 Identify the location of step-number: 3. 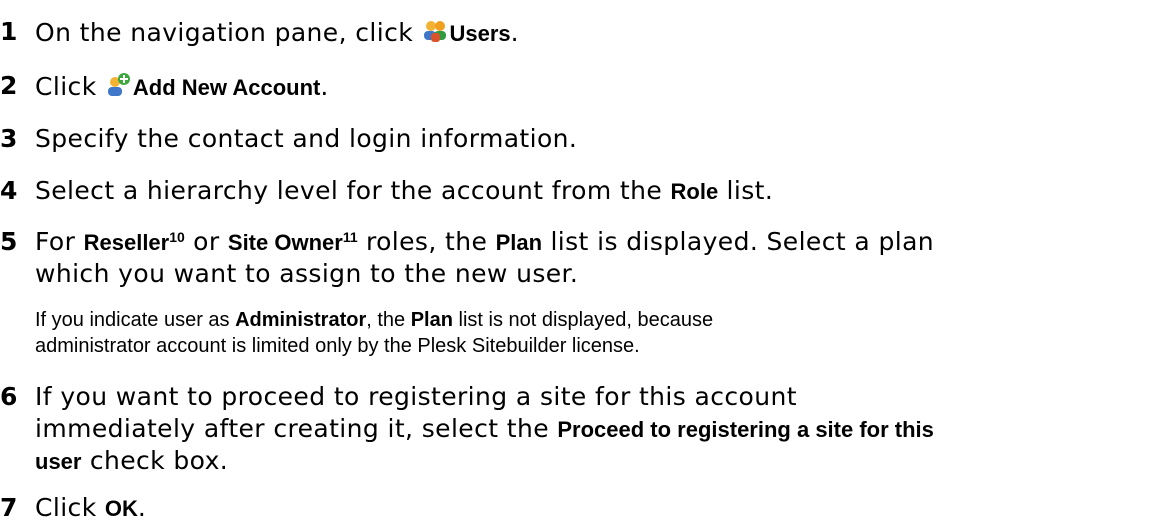
(9, 138).